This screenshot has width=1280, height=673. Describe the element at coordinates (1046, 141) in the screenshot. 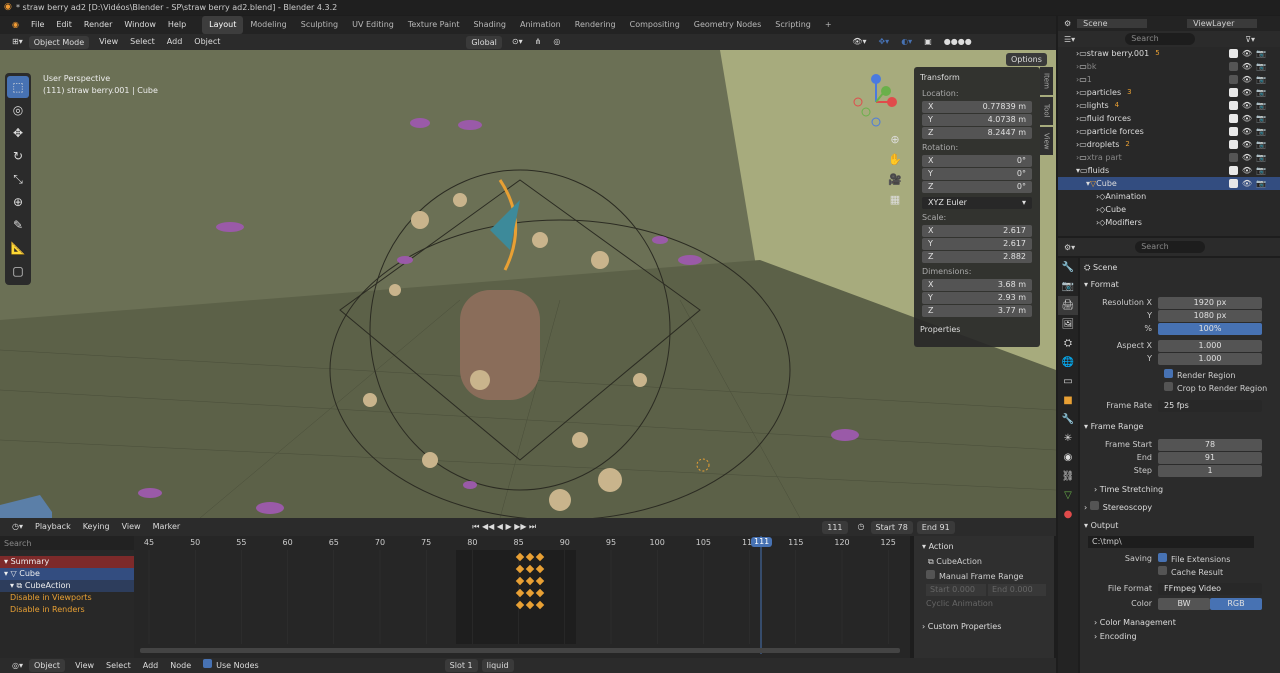

I see `tab-view: View` at that location.